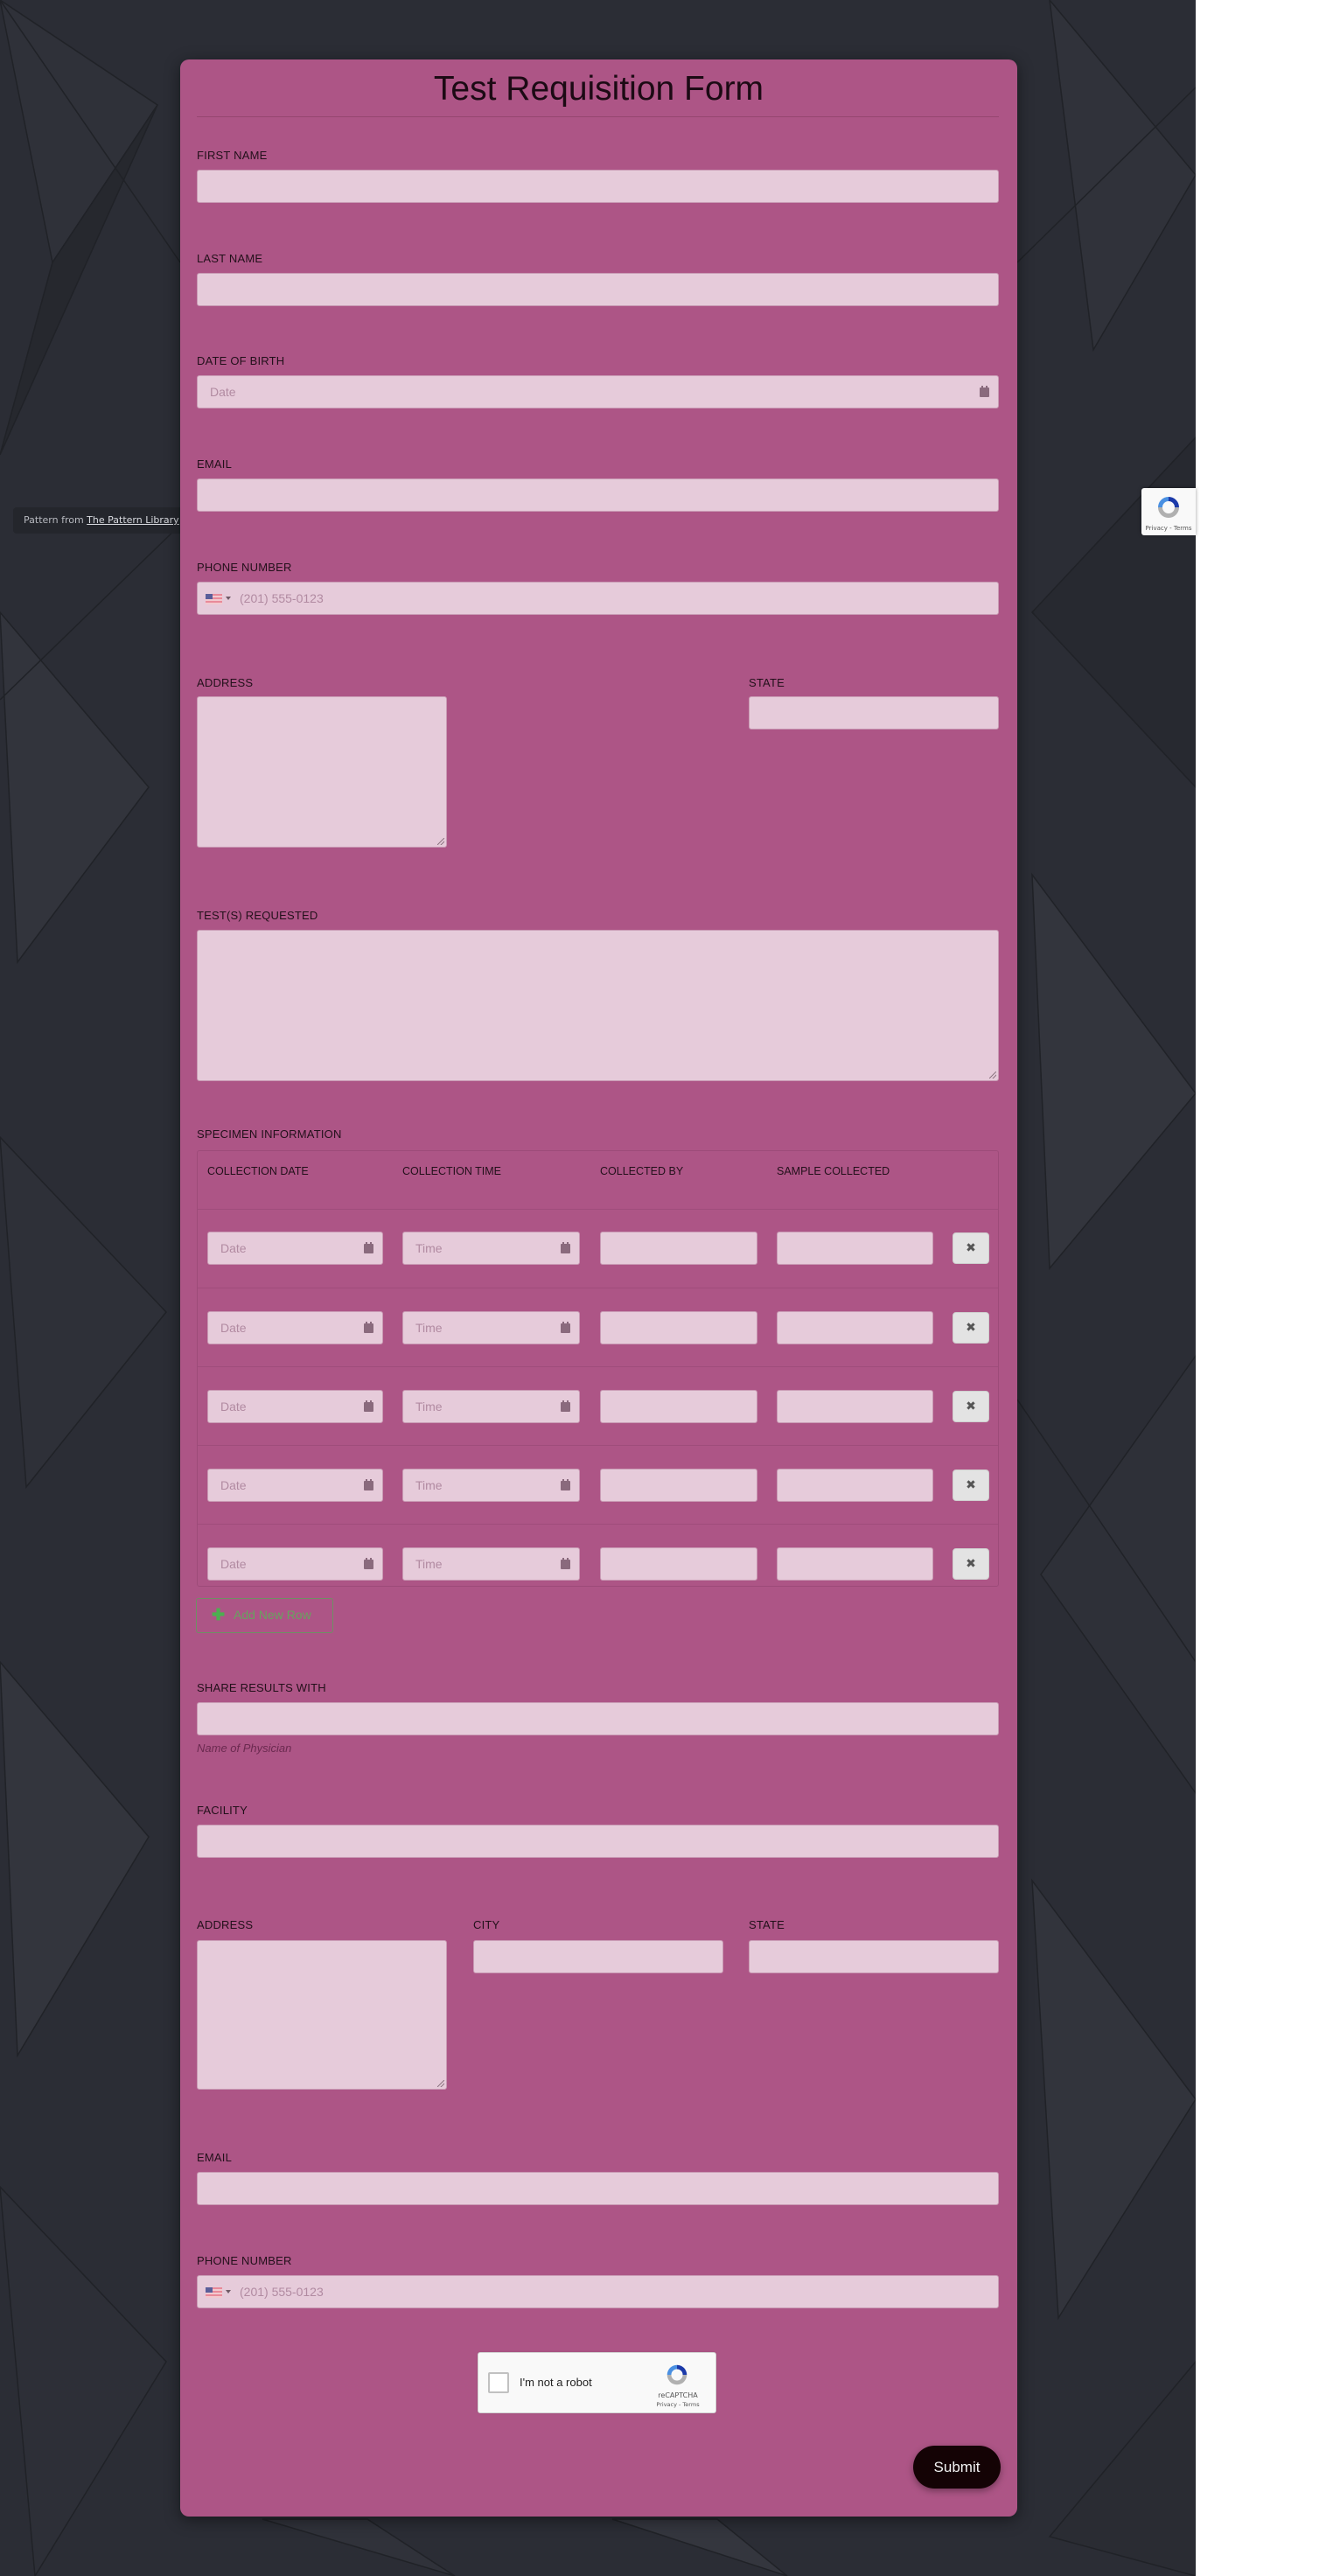  What do you see at coordinates (598, 1957) in the screenshot?
I see `facility-city-input` at bounding box center [598, 1957].